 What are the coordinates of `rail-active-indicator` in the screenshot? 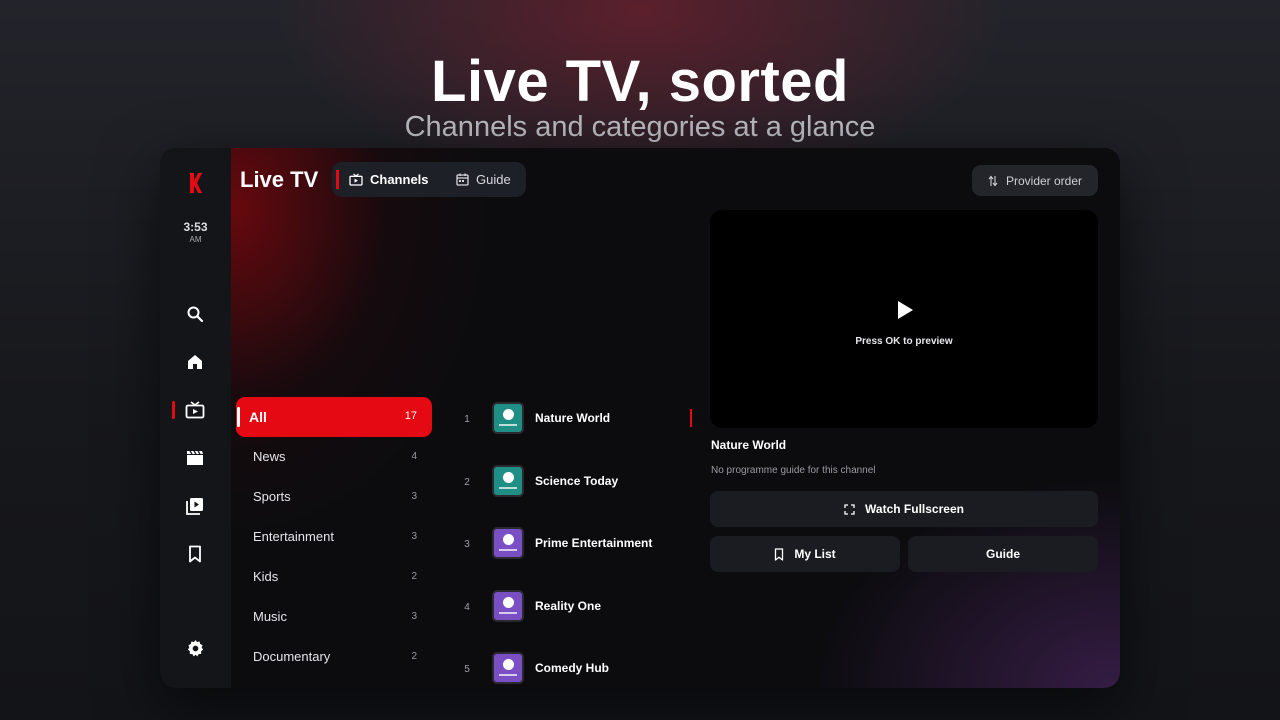 It's located at (173, 410).